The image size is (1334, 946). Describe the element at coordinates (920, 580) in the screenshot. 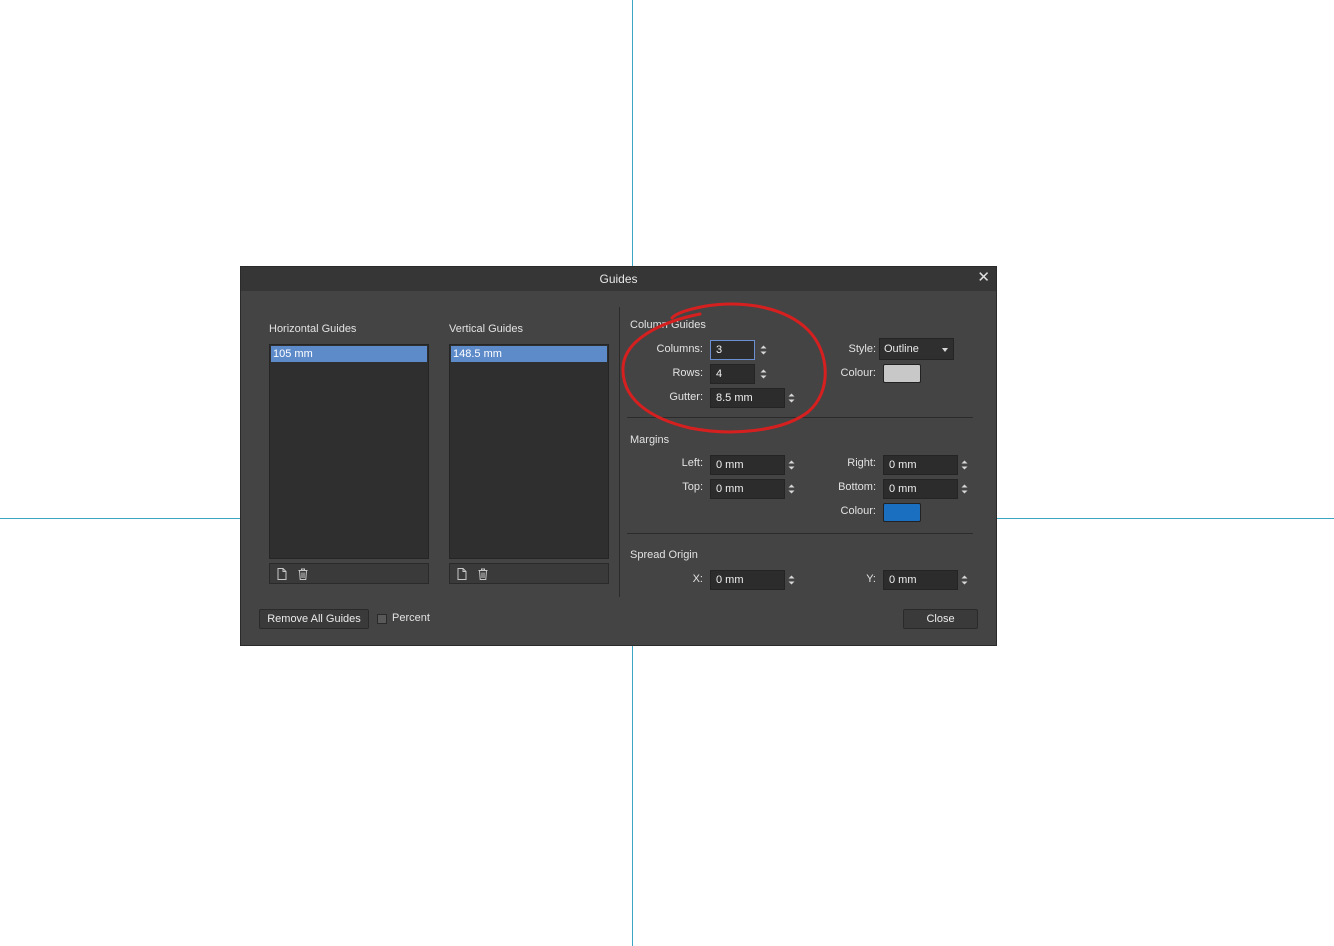

I see `origin-y-field: 0 mm` at that location.